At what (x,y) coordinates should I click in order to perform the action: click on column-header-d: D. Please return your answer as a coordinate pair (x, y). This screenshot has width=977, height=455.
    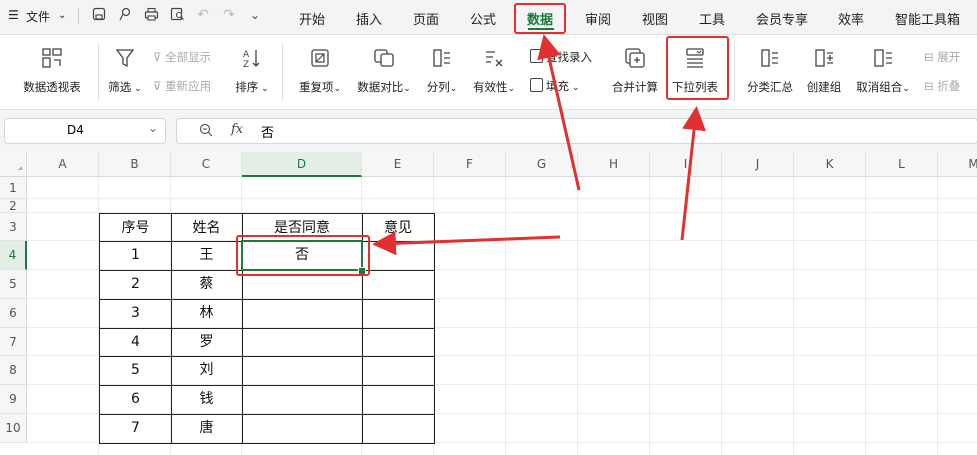
    Looking at the image, I should click on (302, 164).